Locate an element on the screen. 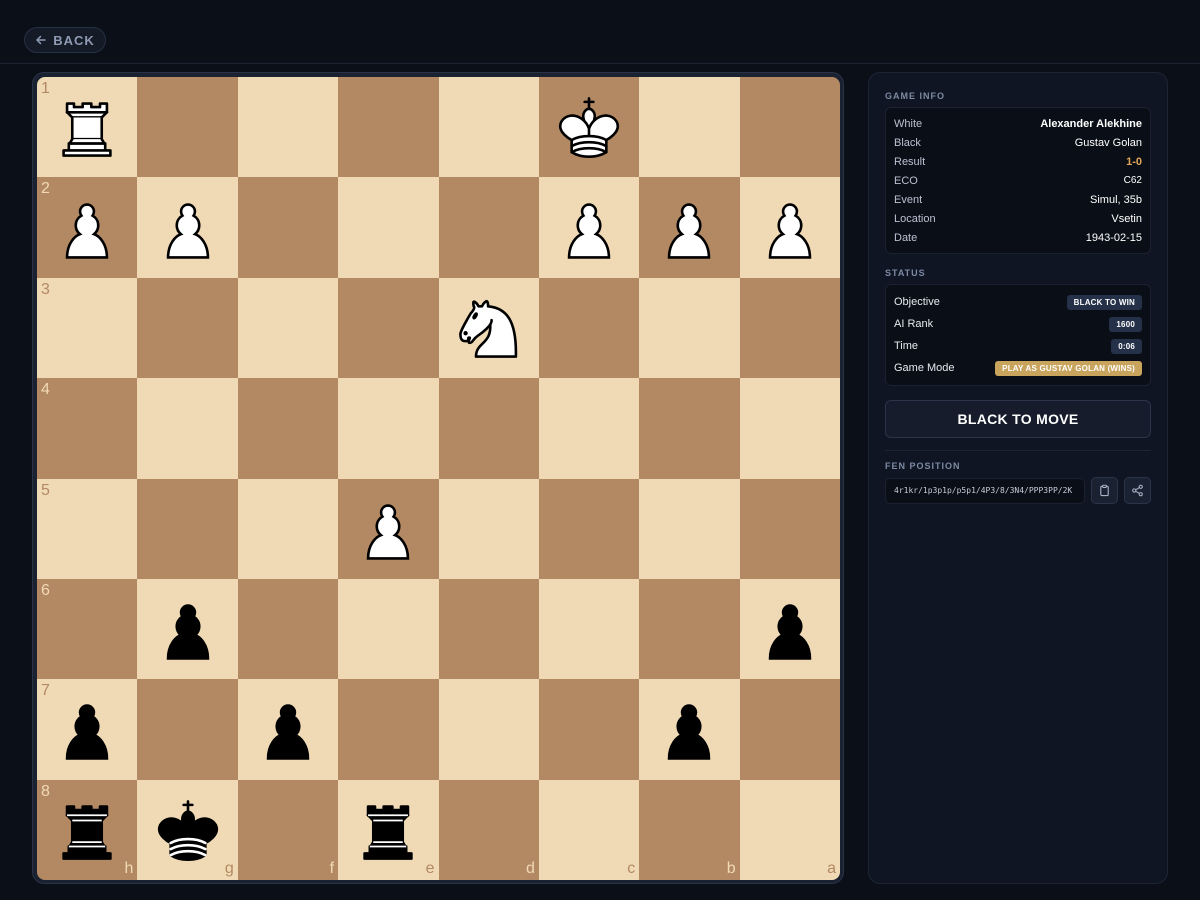 The width and height of the screenshot is (1200, 900). fen-row: 4r1kr/1p3p1p/p5p1/4P3/8/3N4/PPP3PP/2K is located at coordinates (1018, 490).